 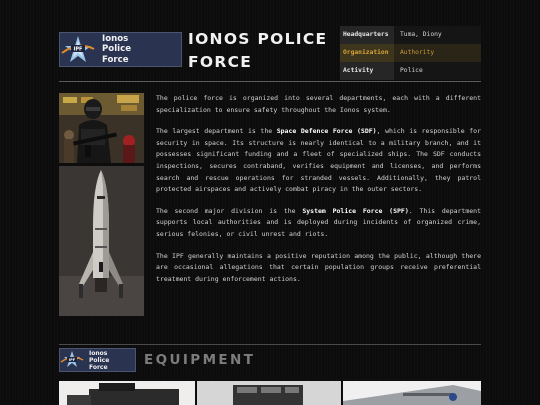 What do you see at coordinates (412, 393) in the screenshot?
I see `equipment-item-shuttle` at bounding box center [412, 393].